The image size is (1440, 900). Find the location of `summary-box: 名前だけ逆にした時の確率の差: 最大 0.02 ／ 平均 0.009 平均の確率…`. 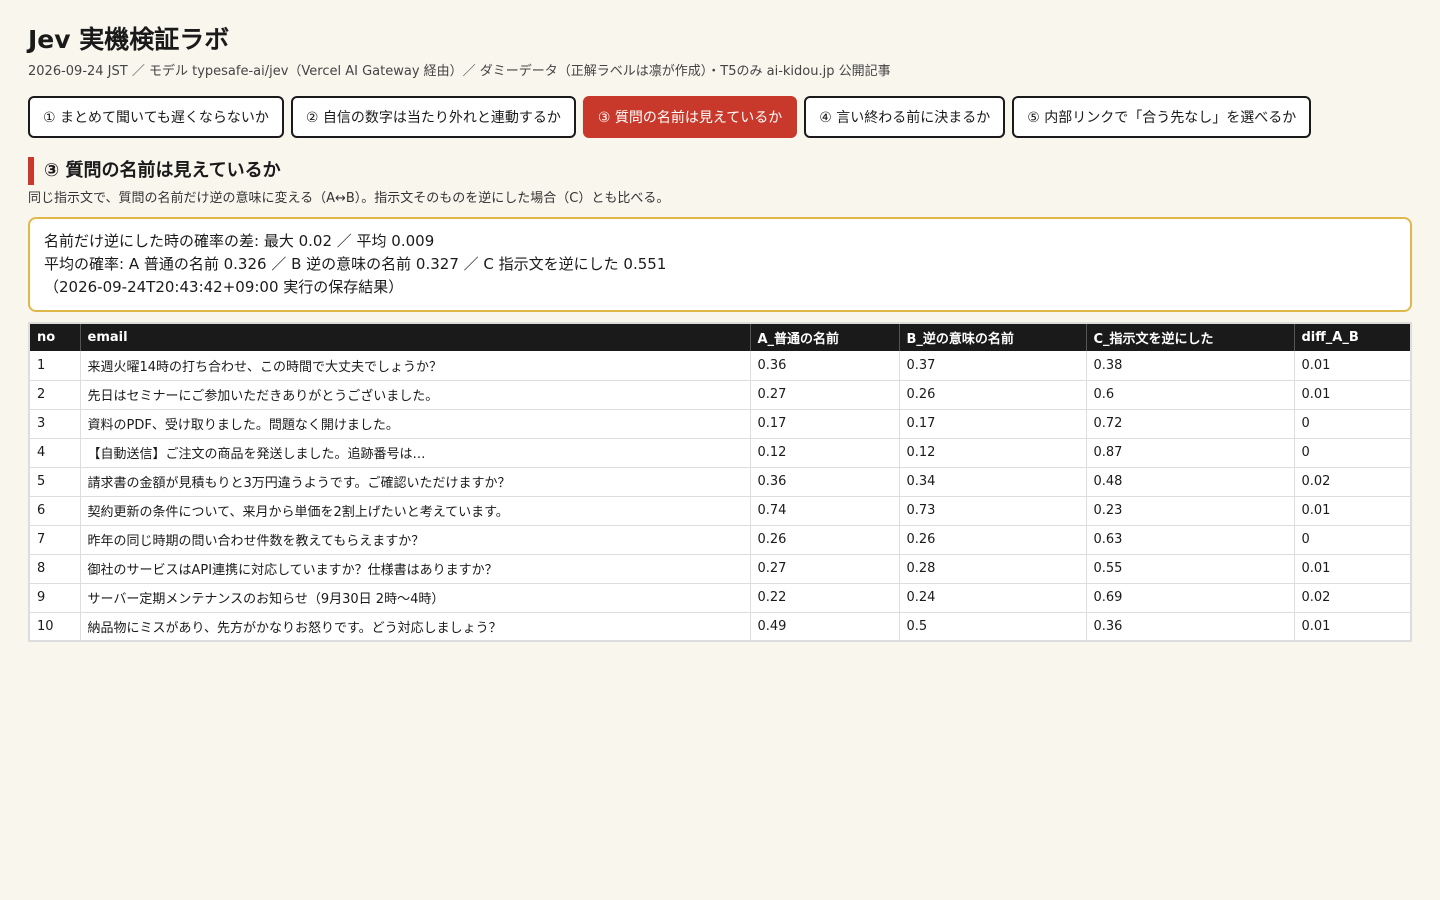

summary-box: 名前だけ逆にした時の確率の差: 最大 0.02 ／ 平均 0.009 平均の確率… is located at coordinates (720, 264).